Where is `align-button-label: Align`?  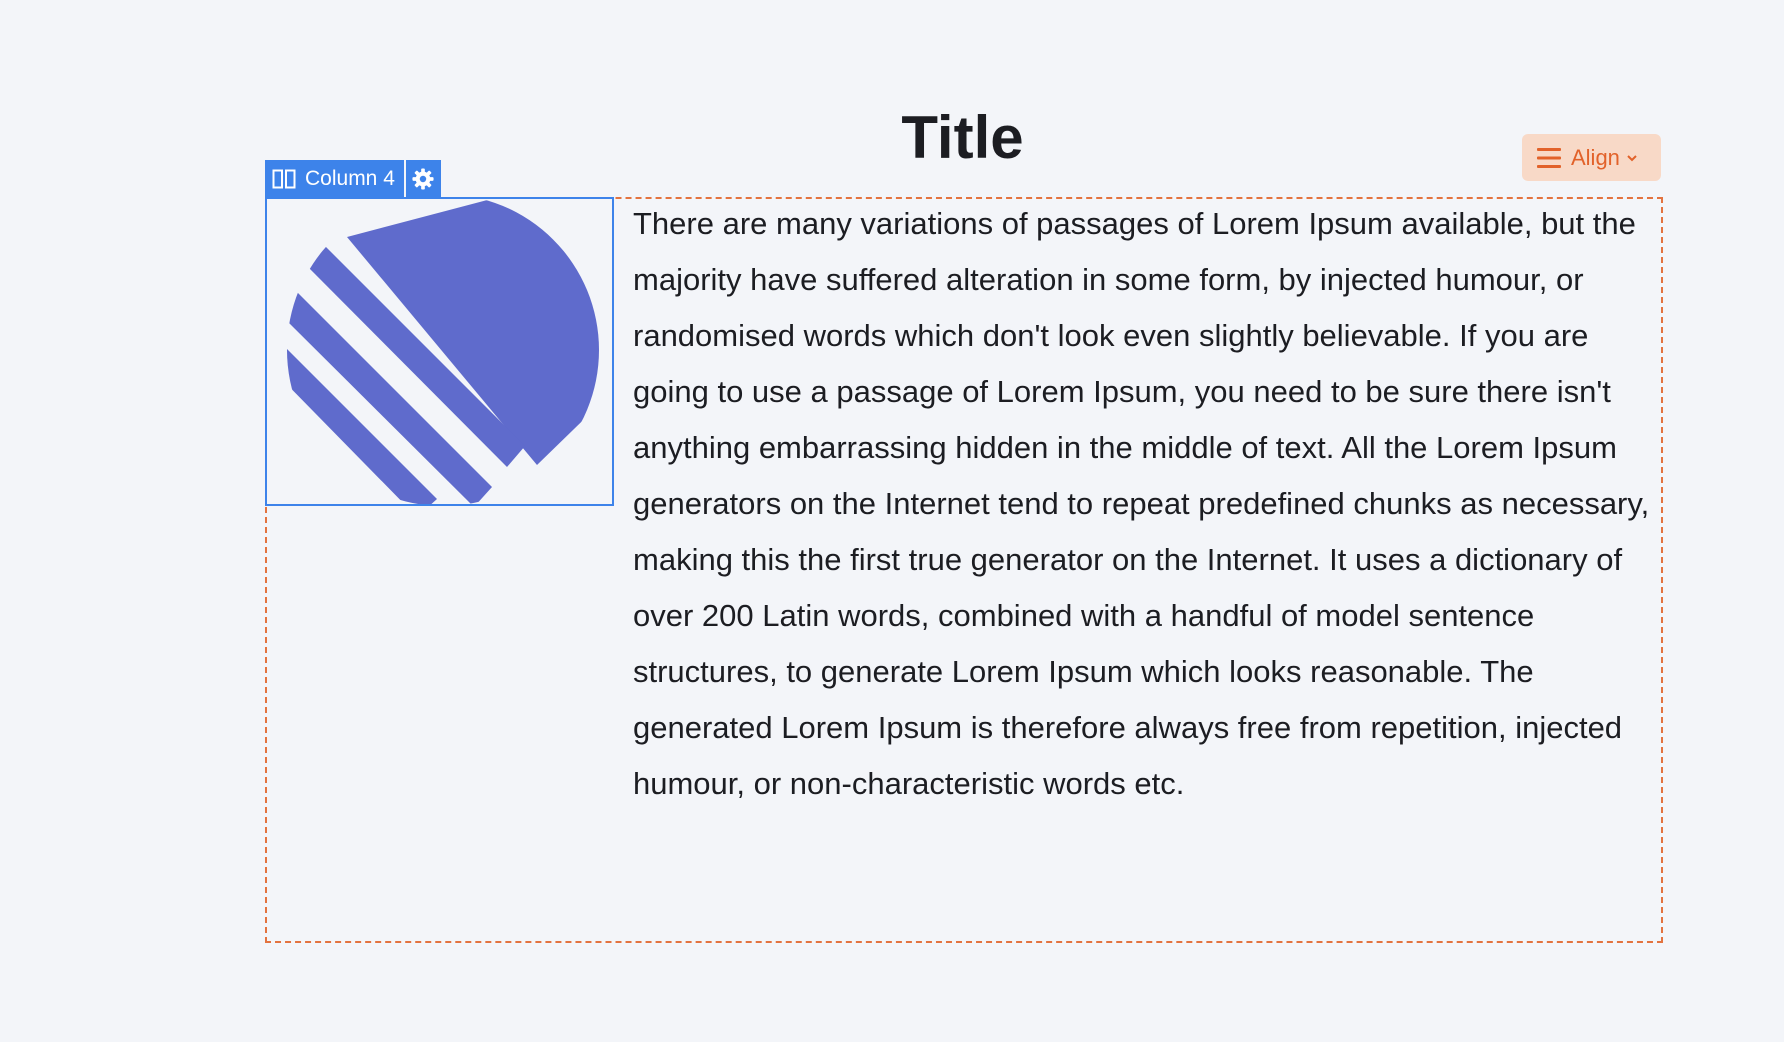 align-button-label: Align is located at coordinates (1595, 157).